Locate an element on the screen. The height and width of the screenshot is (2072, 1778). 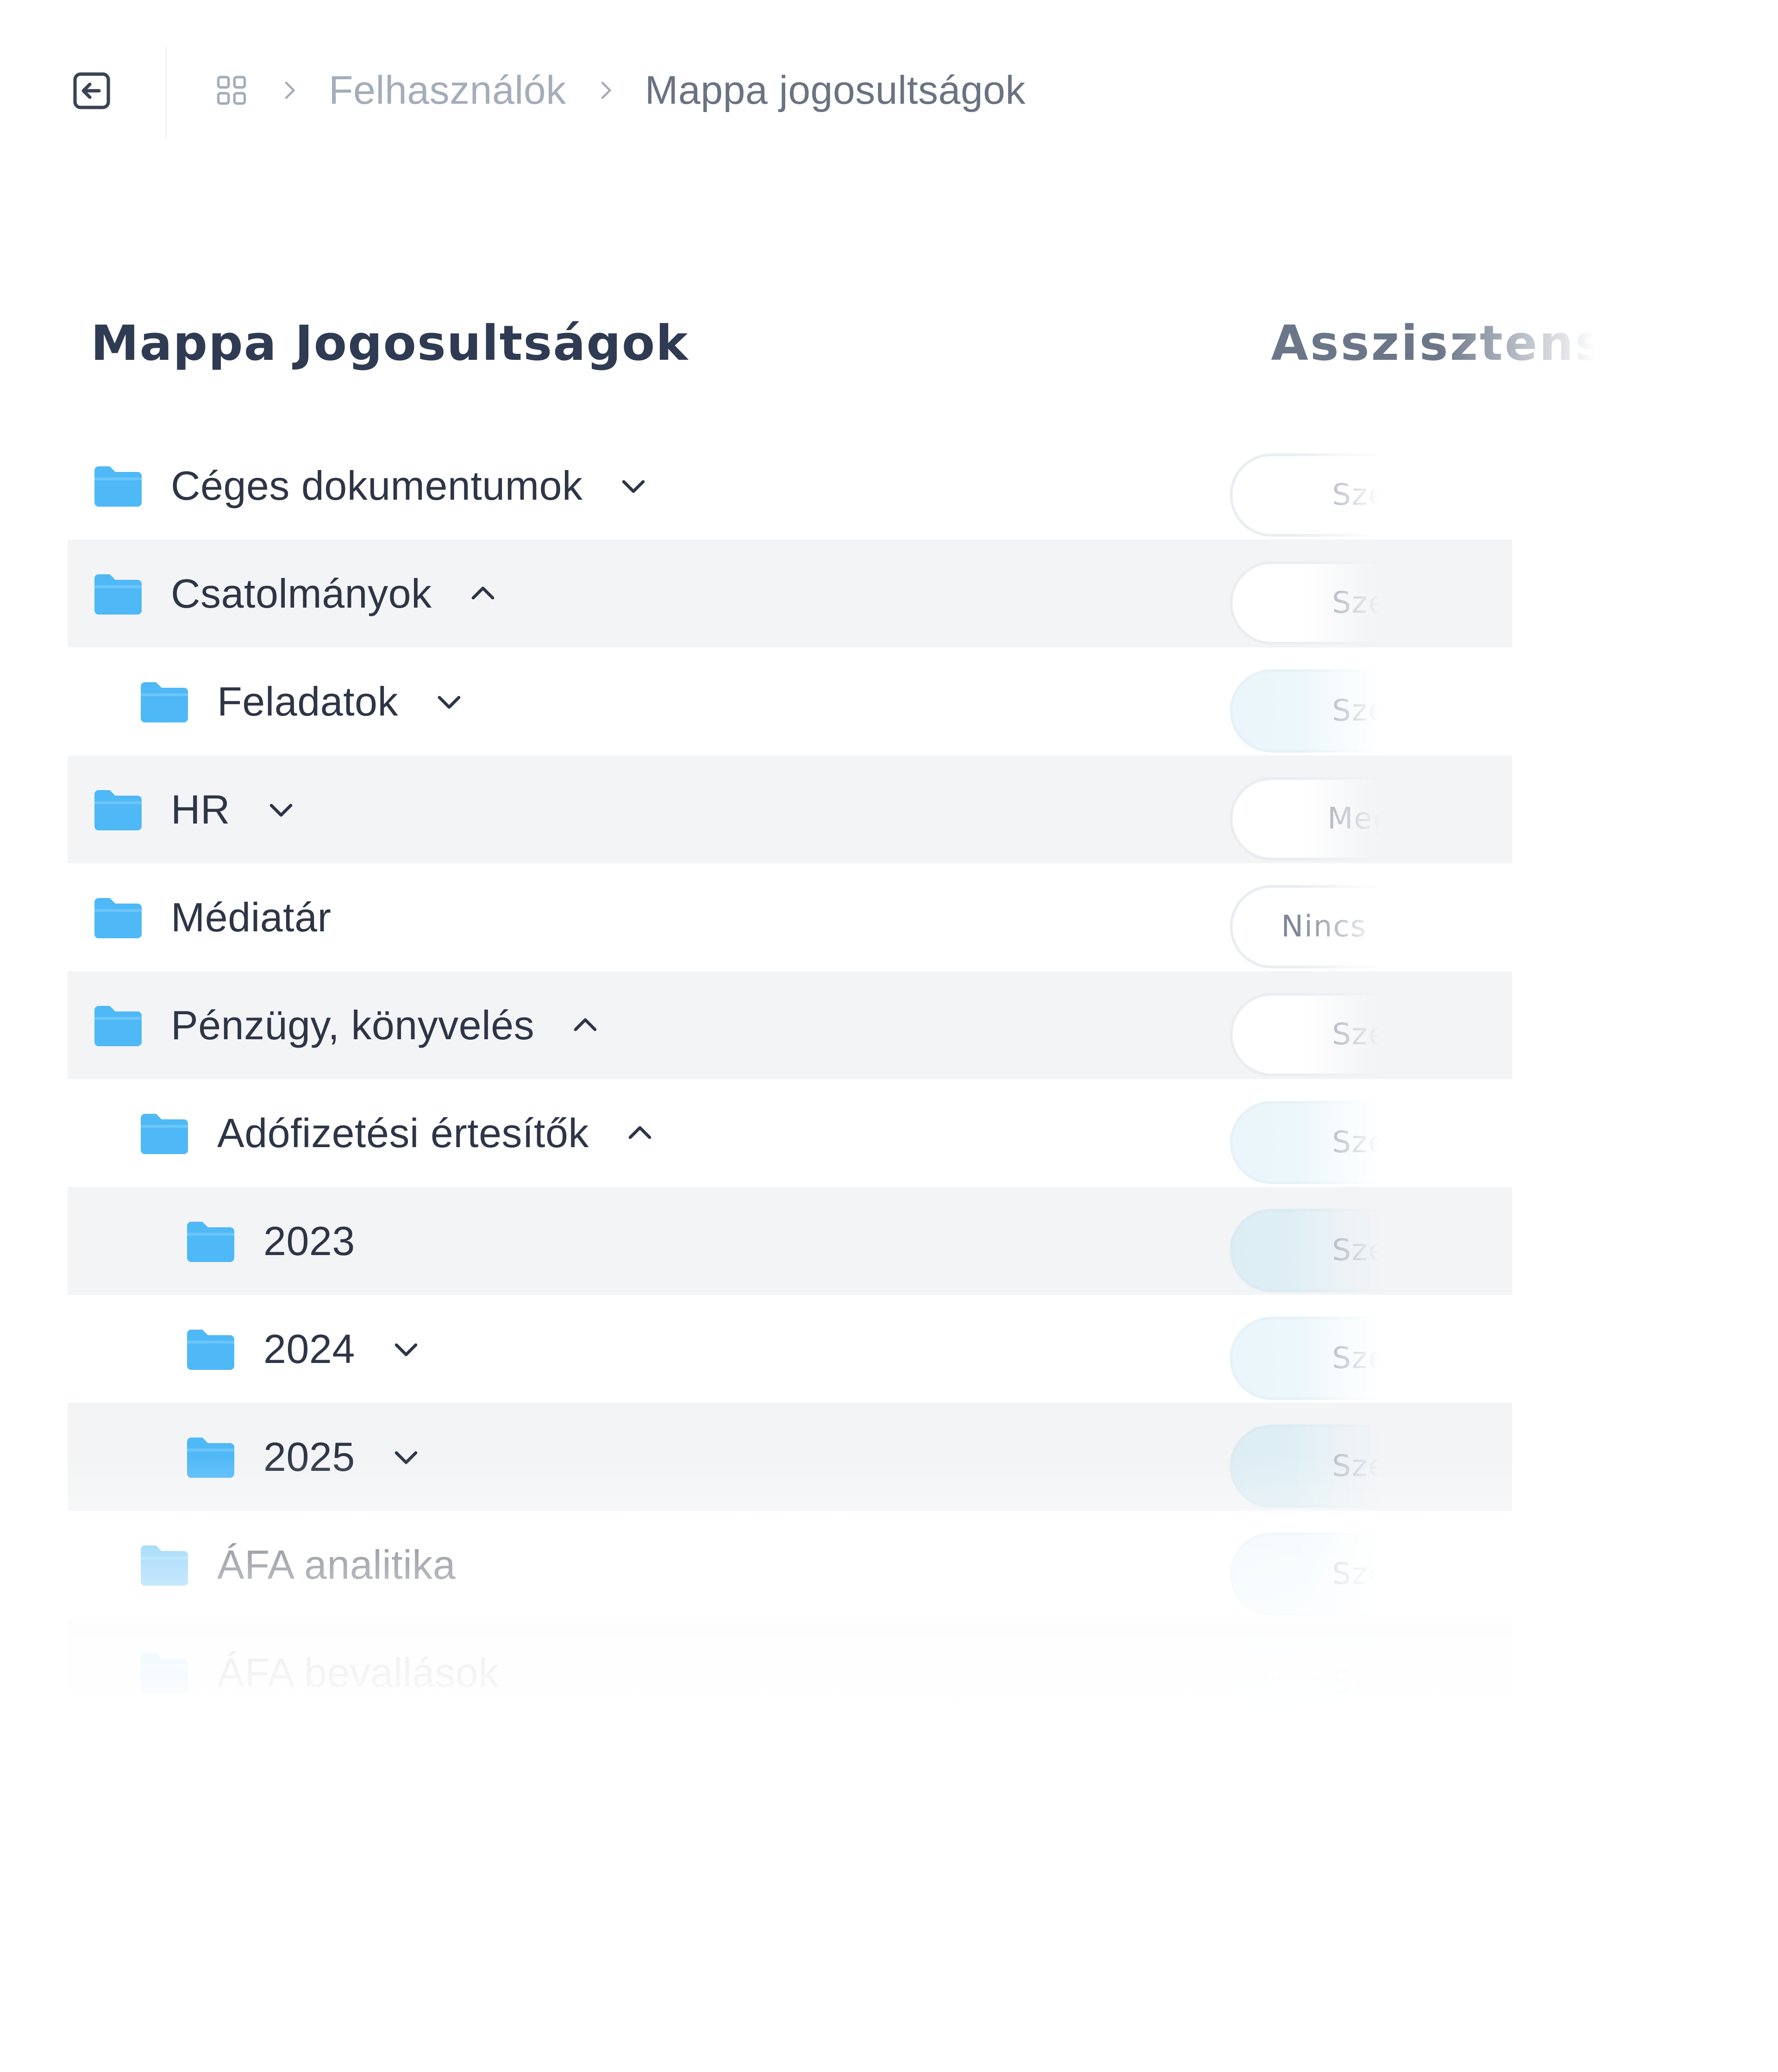
folder-label: 2024 is located at coordinates (309, 1348).